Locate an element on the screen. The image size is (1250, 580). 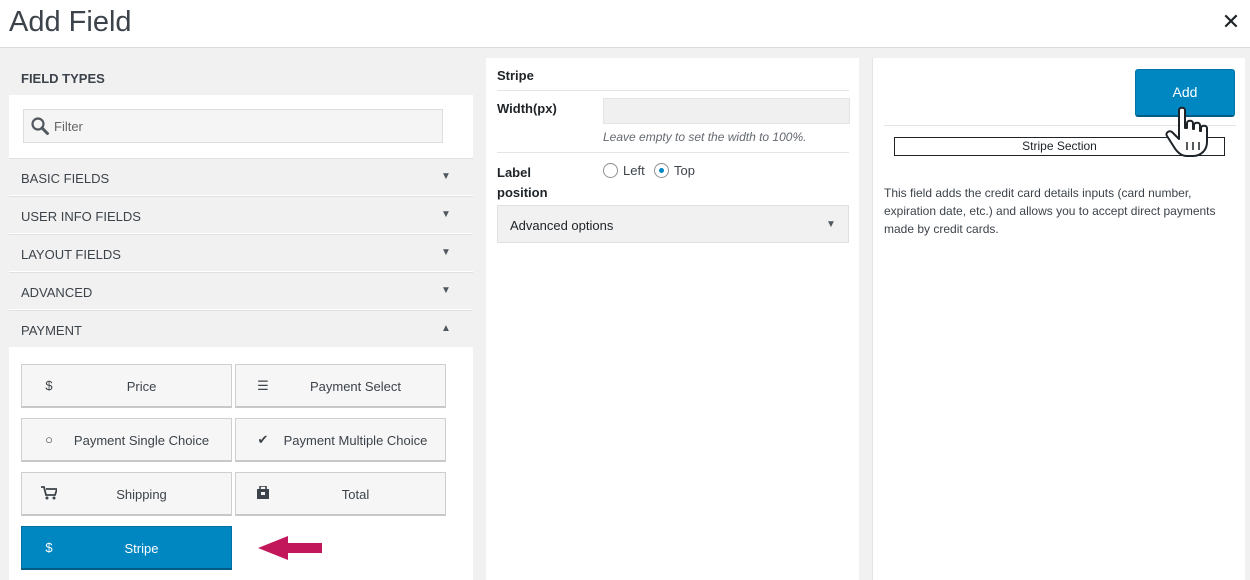
field-button-payment-multiple-choice: ✔ Payment Multiple Choice is located at coordinates (340, 440).